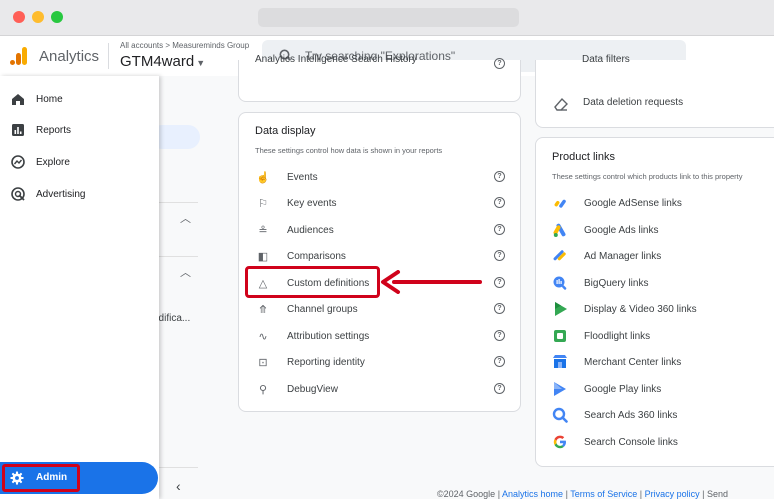  I want to click on floodlight-links-row: Floodlight links, so click(601, 336).